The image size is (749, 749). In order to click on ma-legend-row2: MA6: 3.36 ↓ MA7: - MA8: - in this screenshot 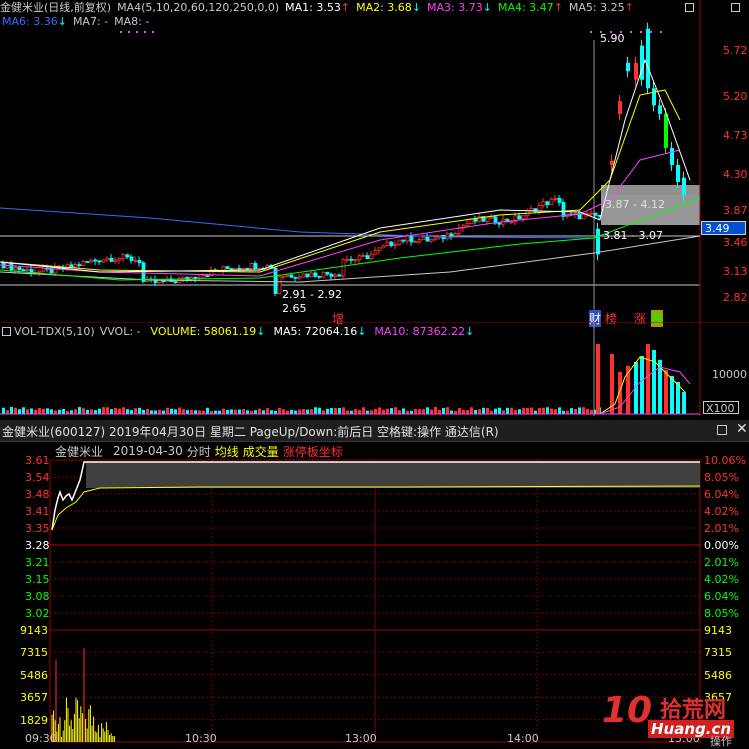, I will do `click(78, 21)`.